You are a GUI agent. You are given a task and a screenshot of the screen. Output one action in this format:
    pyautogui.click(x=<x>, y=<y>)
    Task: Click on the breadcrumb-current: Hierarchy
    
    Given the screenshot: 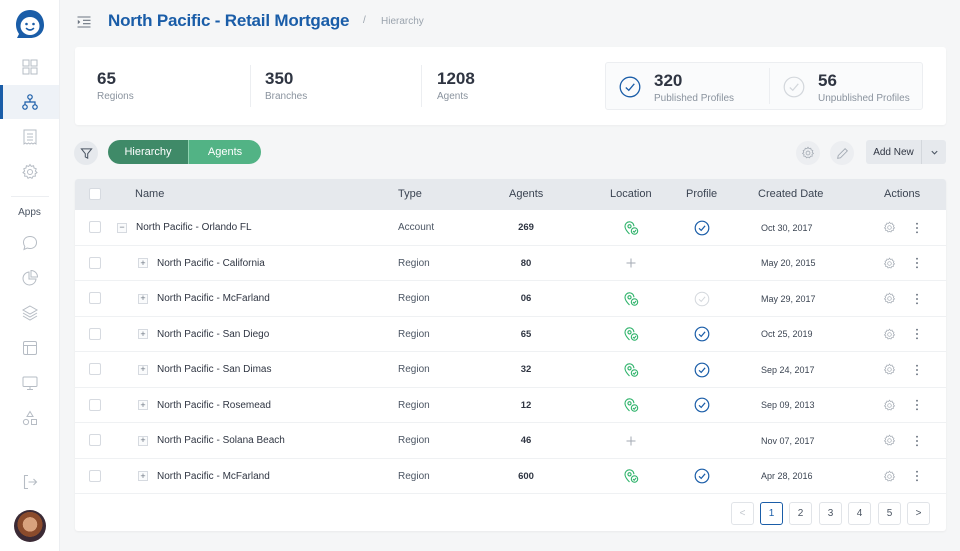 What is the action you would take?
    pyautogui.click(x=402, y=21)
    